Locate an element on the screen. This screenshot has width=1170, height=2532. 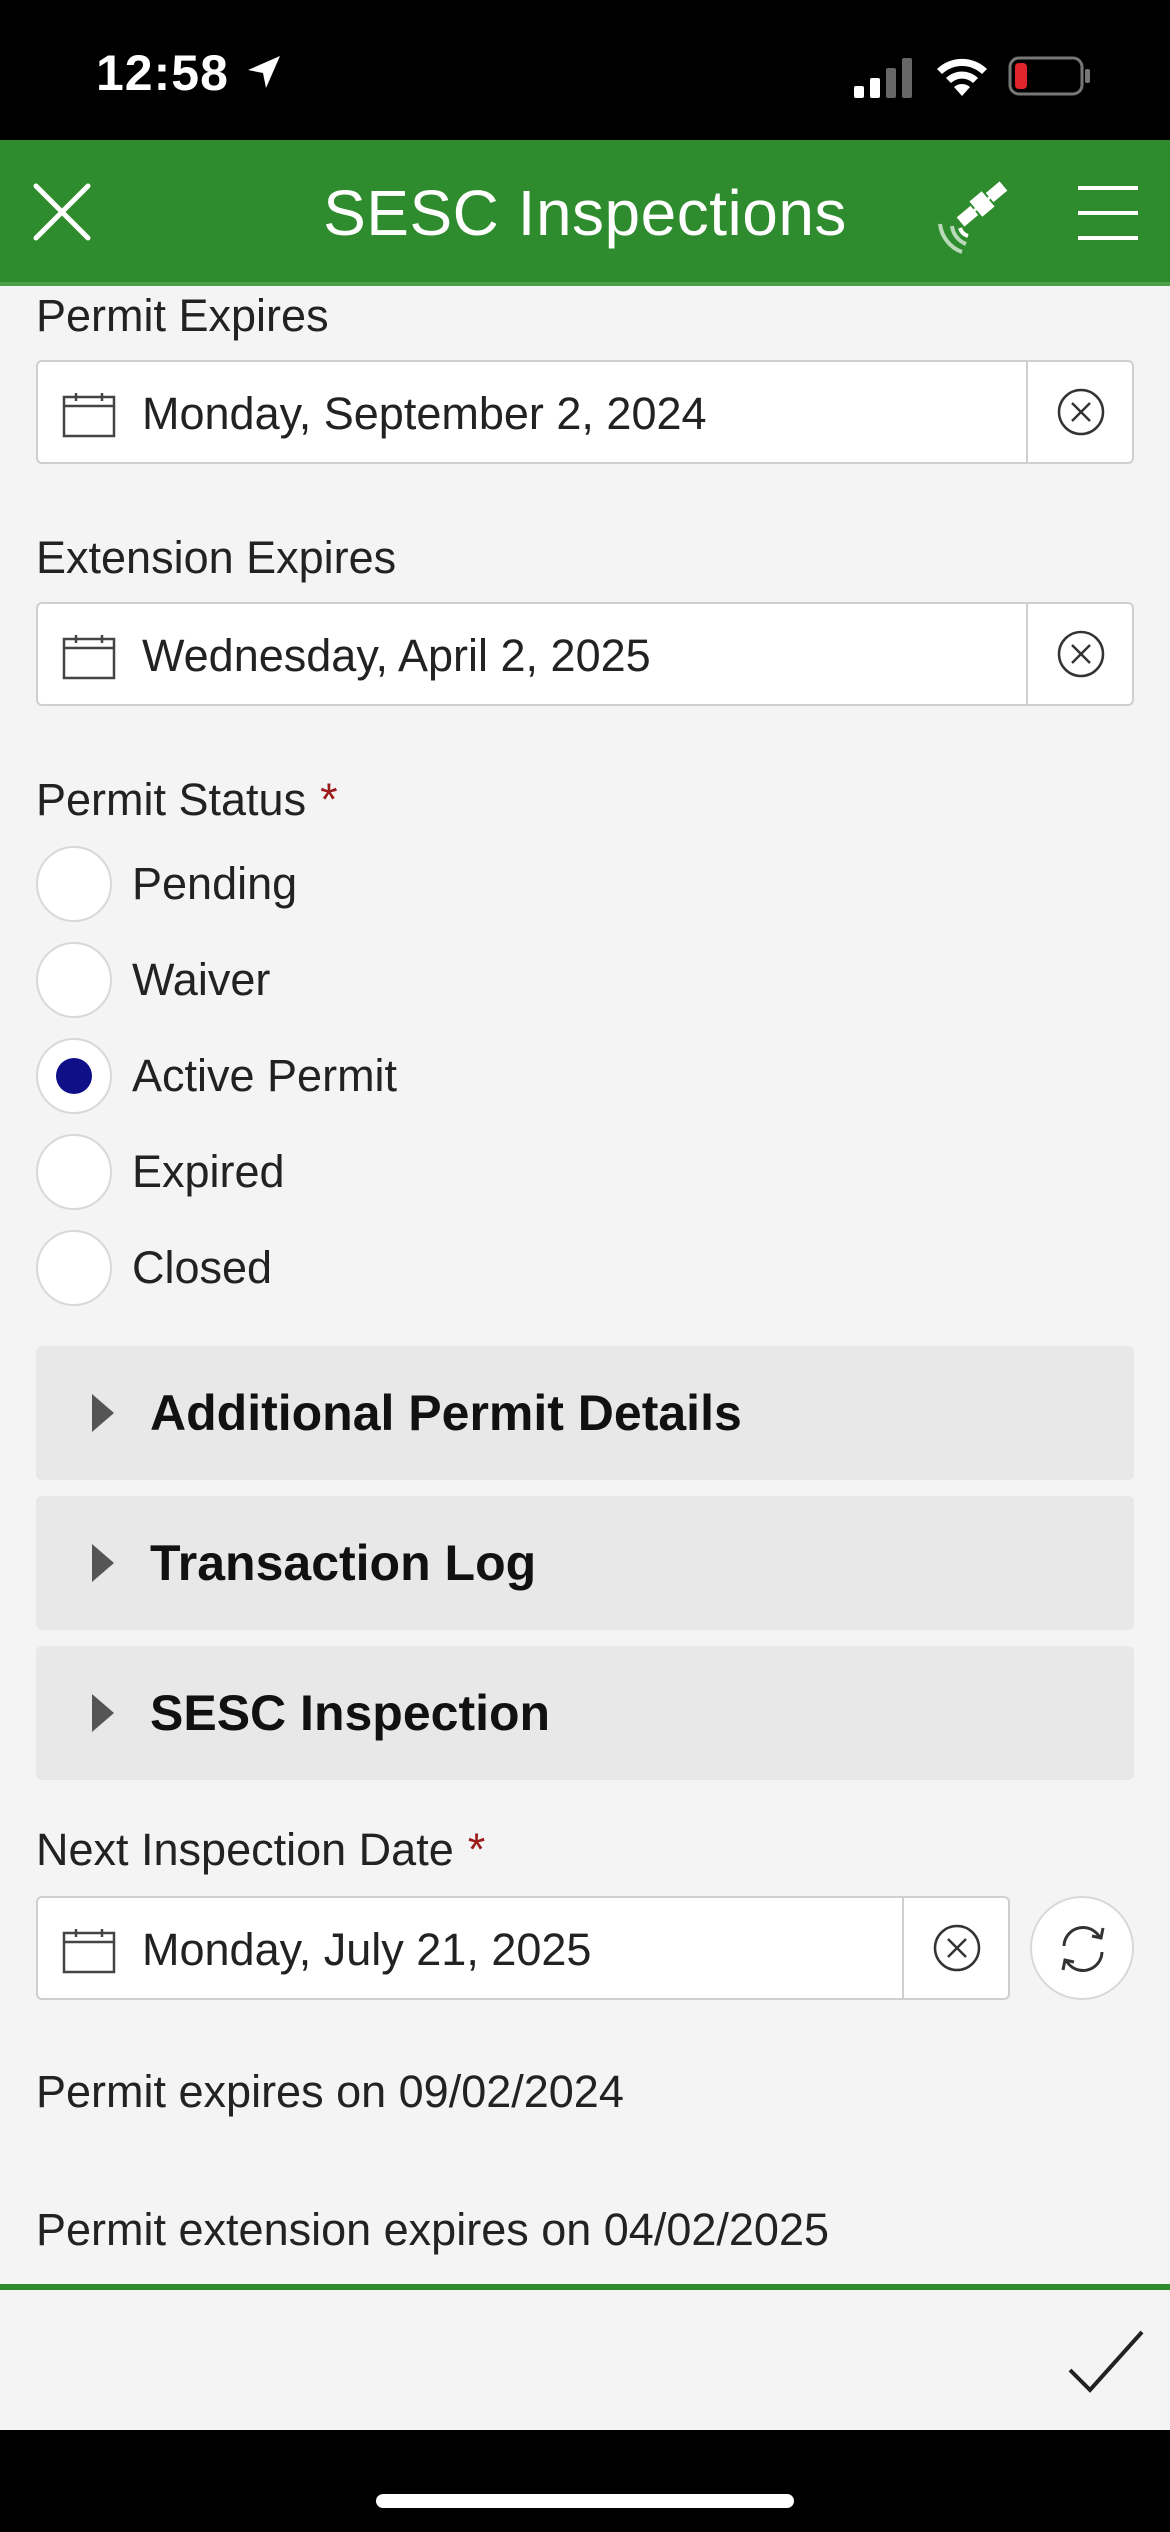
extension-expires-clear-button is located at coordinates (1079, 654).